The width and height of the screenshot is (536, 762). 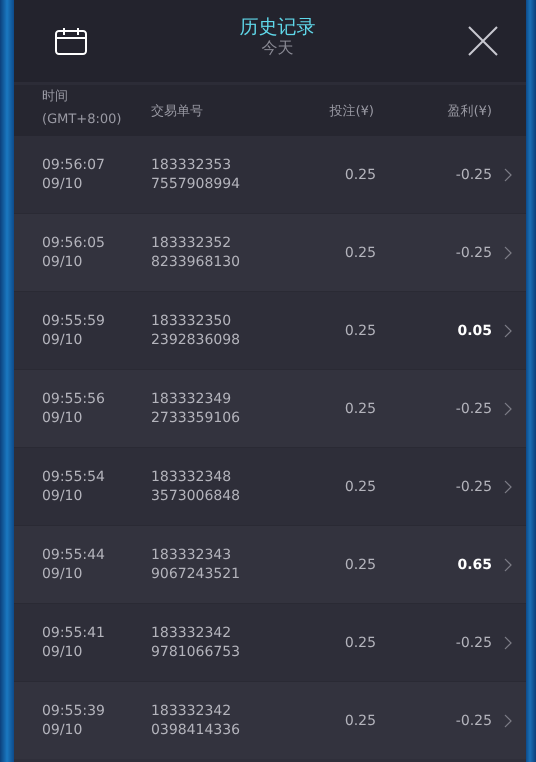 I want to click on timezone-label: (GMT+8:00), so click(x=82, y=119).